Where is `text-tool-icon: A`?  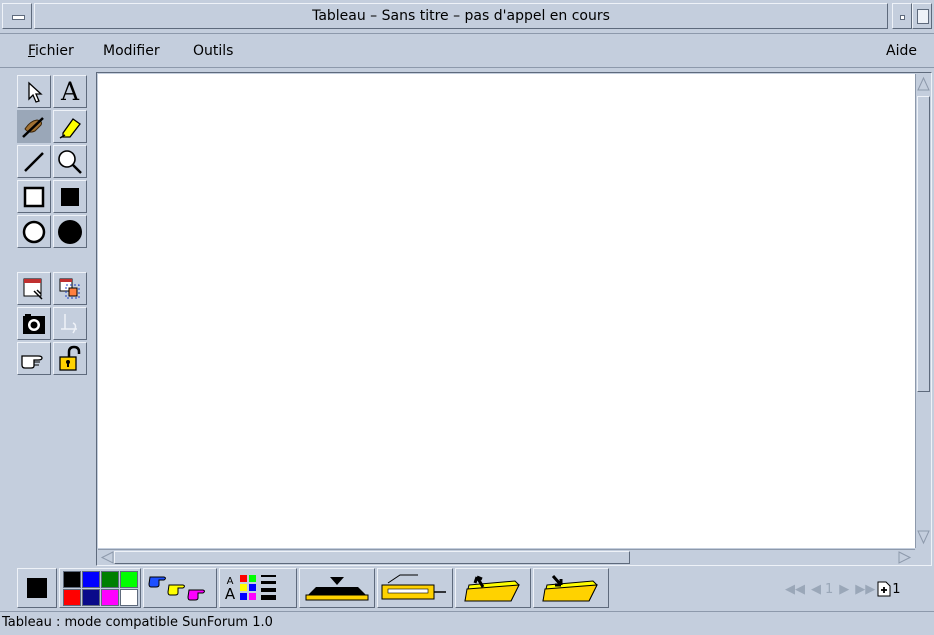 text-tool-icon: A is located at coordinates (70, 91).